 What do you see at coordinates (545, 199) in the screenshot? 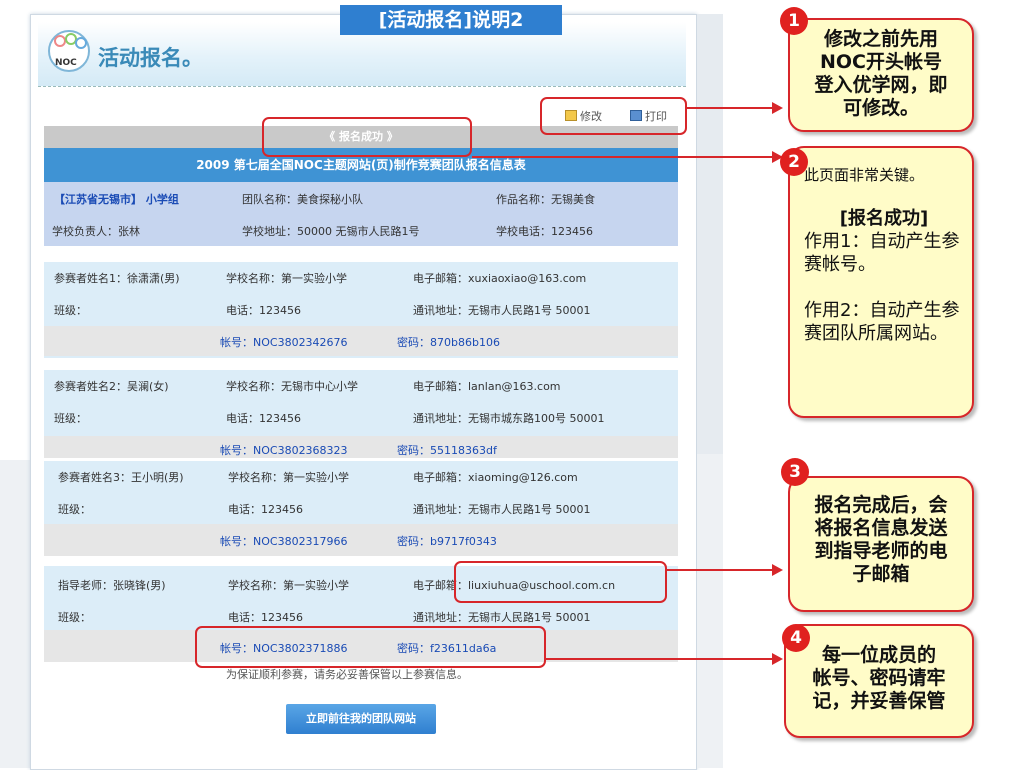
I see `work-name: 作品名称：无锡美食` at bounding box center [545, 199].